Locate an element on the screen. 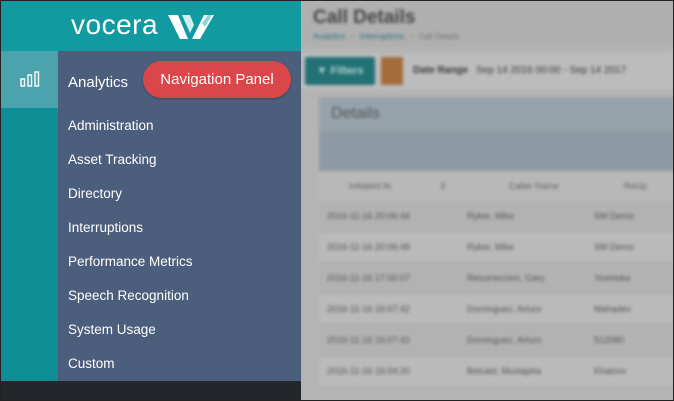 The image size is (674, 401). nav-item-speech-recognition: Speech Recognition is located at coordinates (179, 295).